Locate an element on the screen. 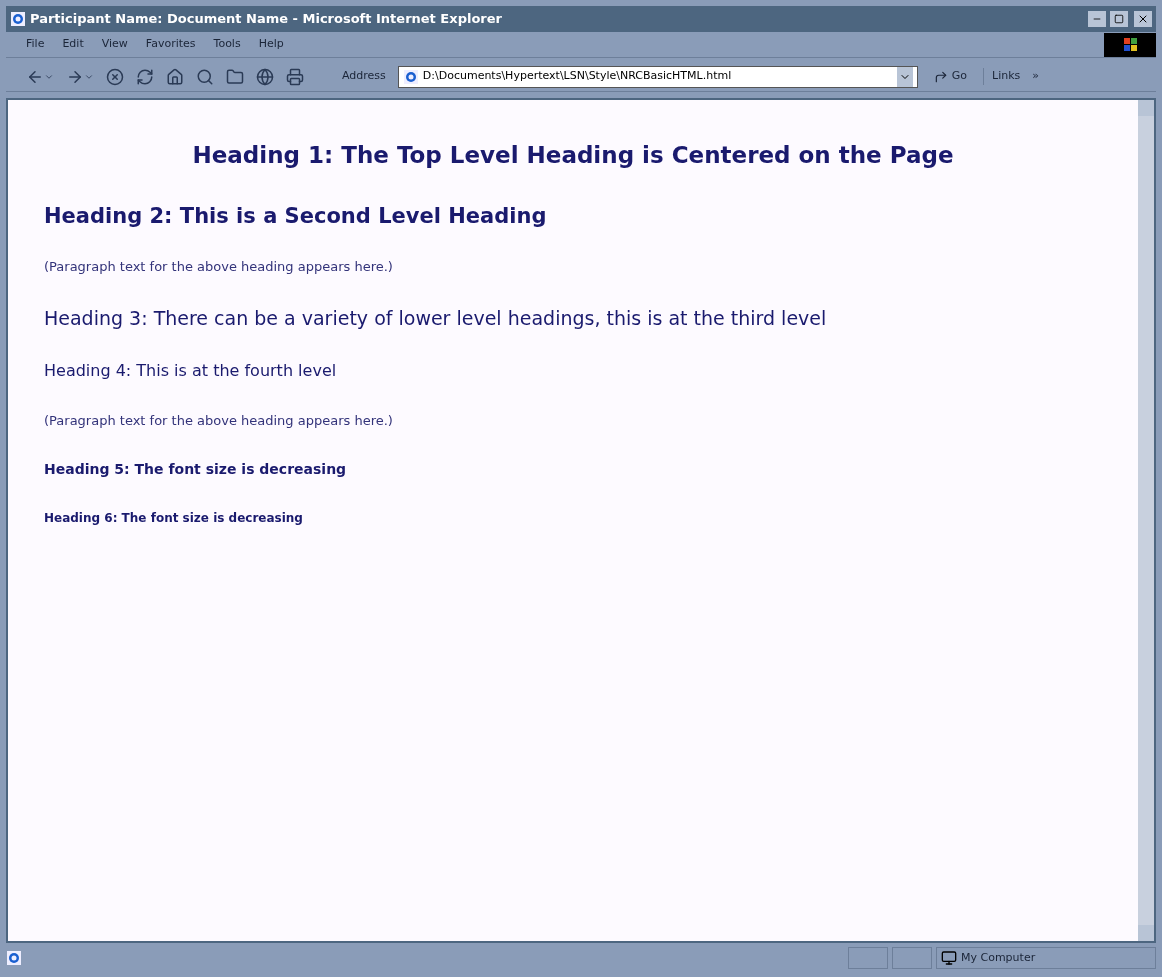 Image resolution: width=1162 pixels, height=977 pixels. address-label: Address is located at coordinates (364, 76).